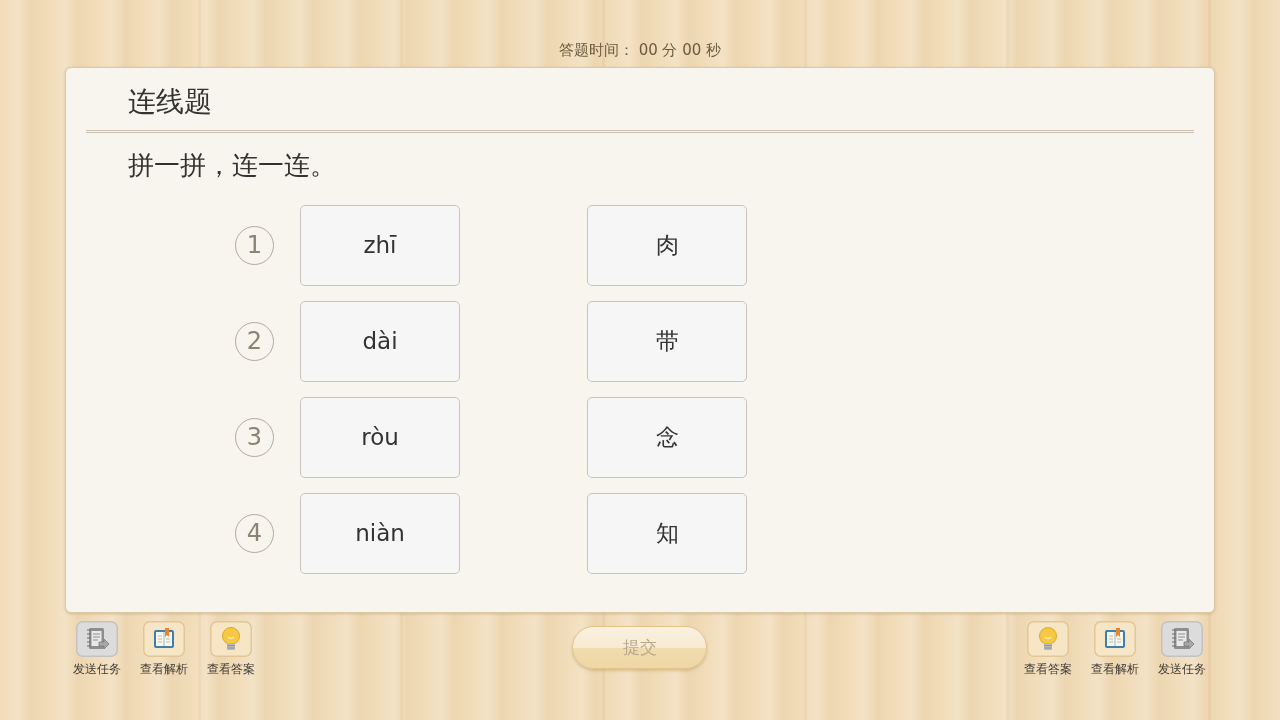 This screenshot has height=720, width=1280. I want to click on character-card: 带, so click(667, 341).